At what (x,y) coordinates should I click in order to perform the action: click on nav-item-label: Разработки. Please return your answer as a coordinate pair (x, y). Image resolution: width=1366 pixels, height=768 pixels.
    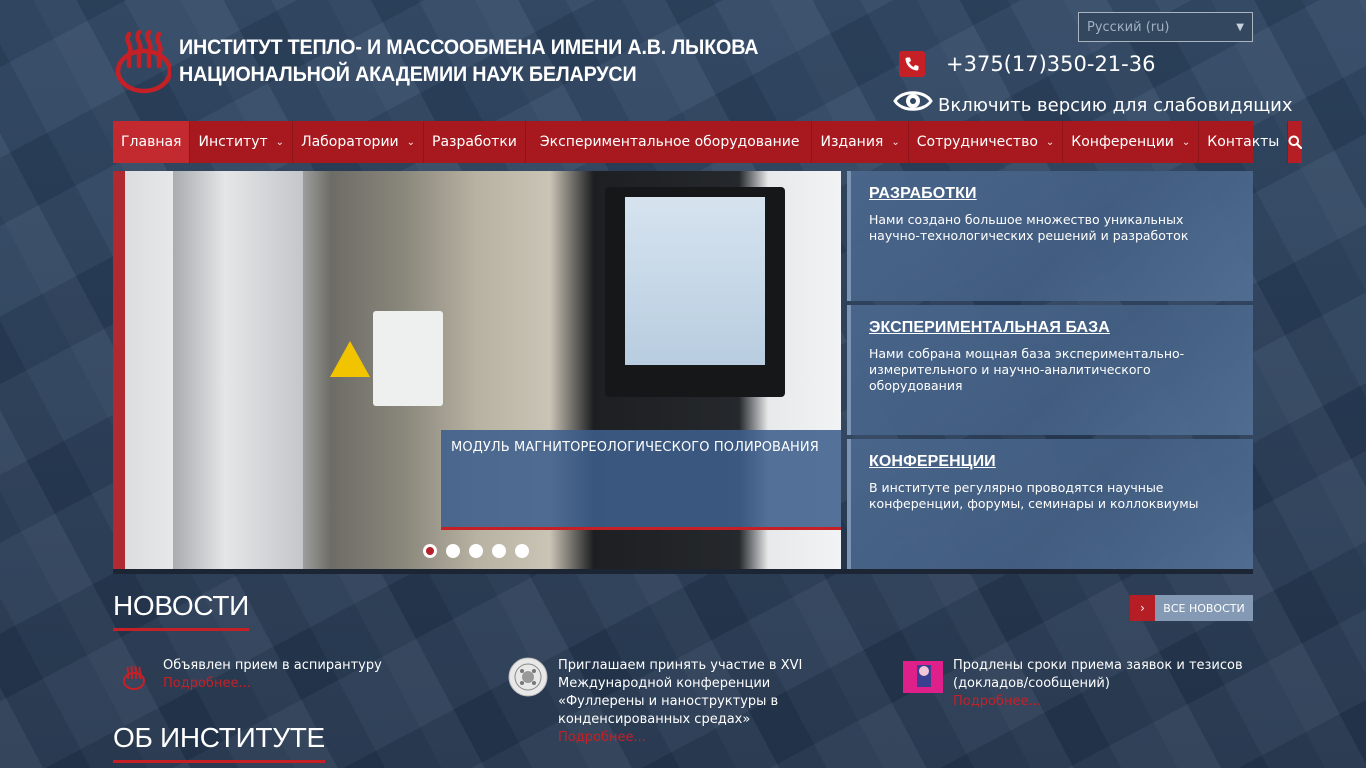
    Looking at the image, I should click on (474, 142).